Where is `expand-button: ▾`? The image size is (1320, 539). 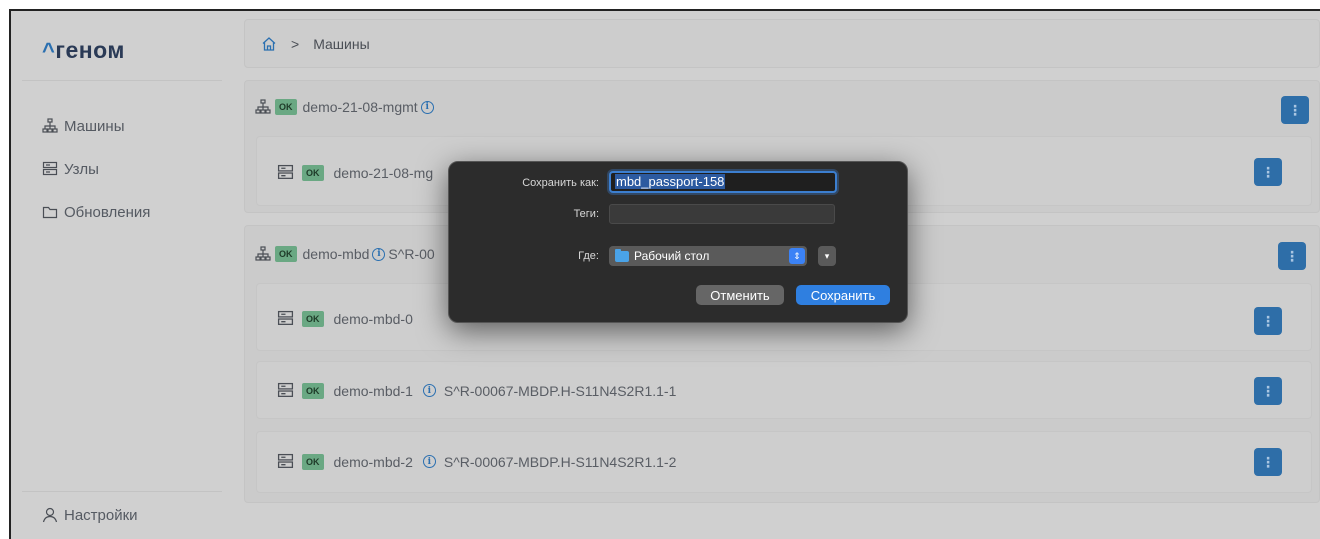
expand-button: ▾ is located at coordinates (827, 256).